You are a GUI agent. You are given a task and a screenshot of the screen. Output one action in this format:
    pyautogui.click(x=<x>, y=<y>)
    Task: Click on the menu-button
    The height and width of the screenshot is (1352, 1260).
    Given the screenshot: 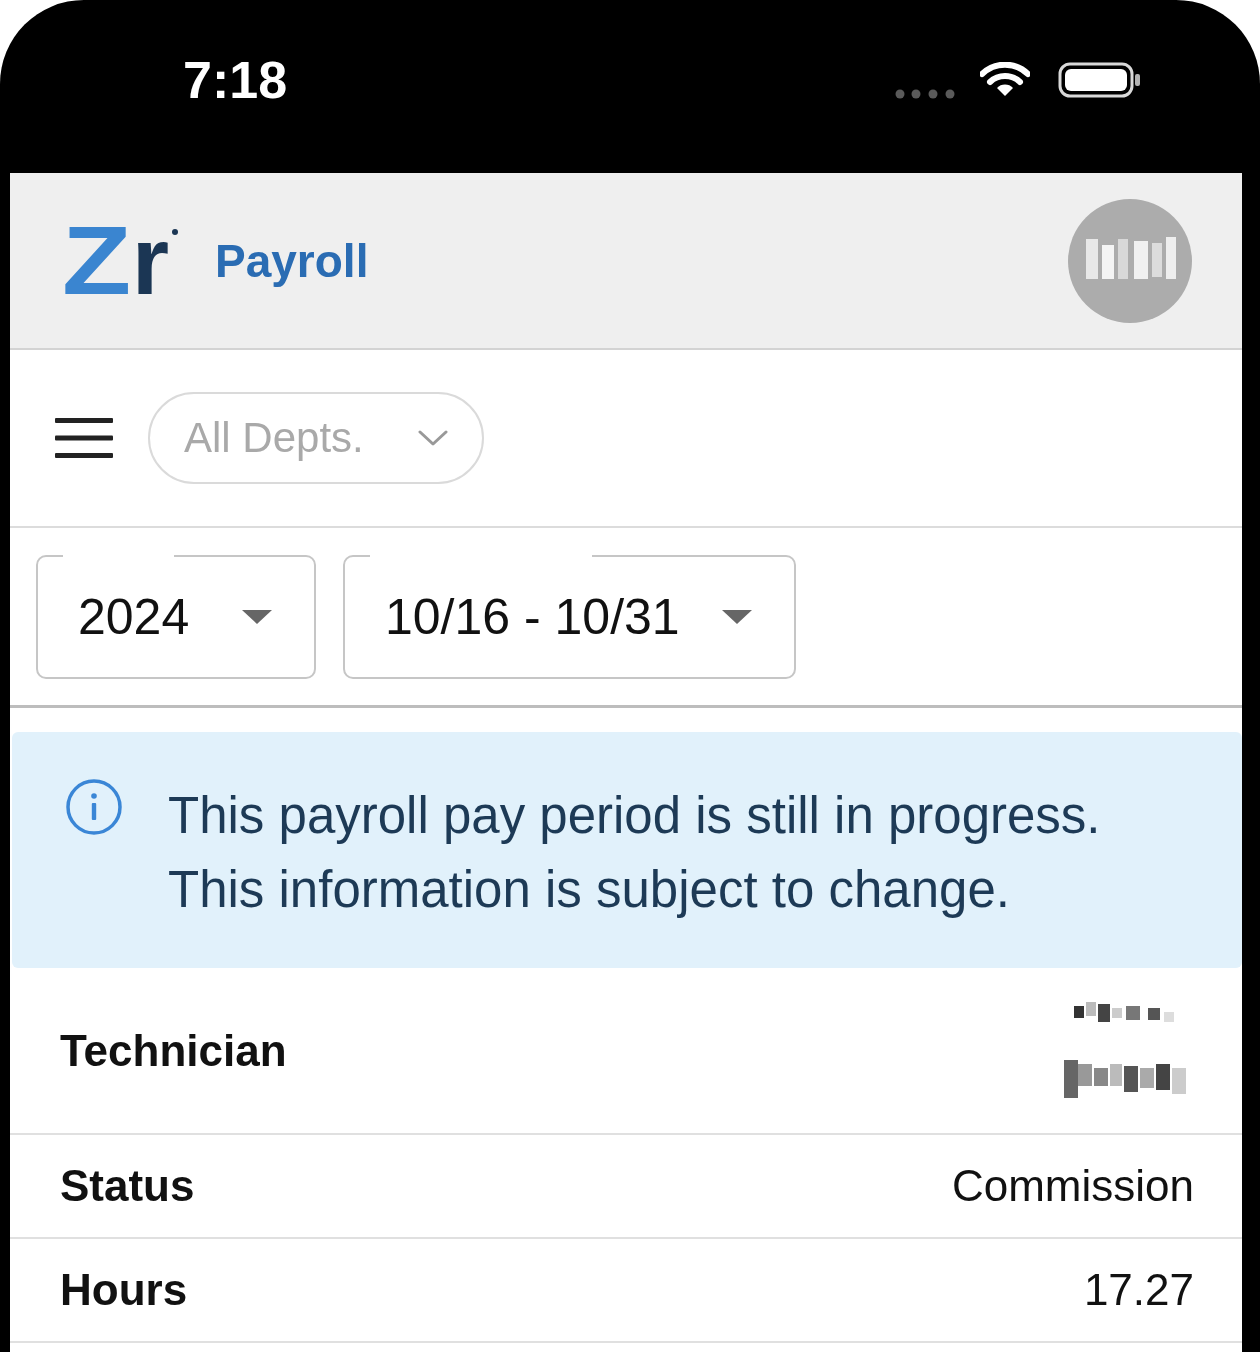 What is the action you would take?
    pyautogui.click(x=84, y=438)
    